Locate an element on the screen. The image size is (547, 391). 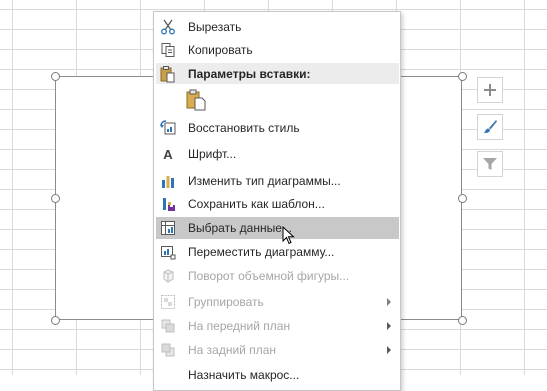
resize-handle-middle-left is located at coordinates (55, 198).